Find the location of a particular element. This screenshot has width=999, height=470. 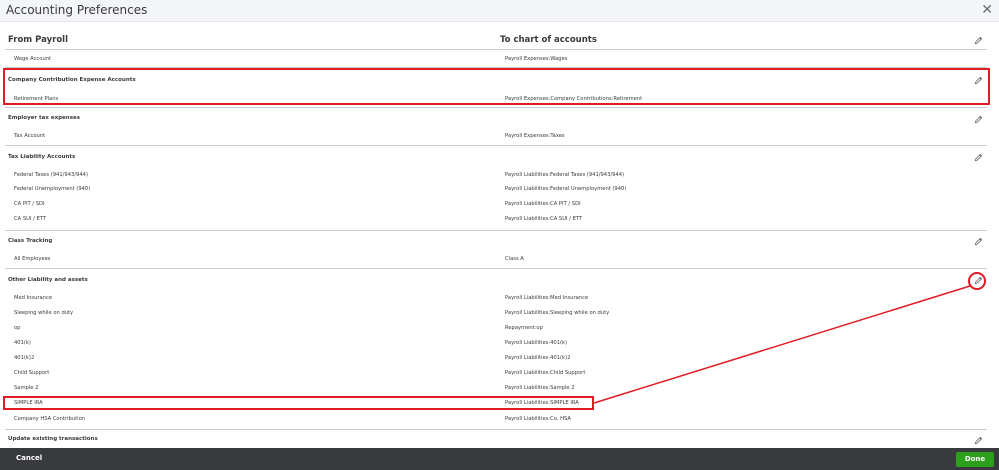

list-item-from: Company HSA Contribution is located at coordinates (50, 419).